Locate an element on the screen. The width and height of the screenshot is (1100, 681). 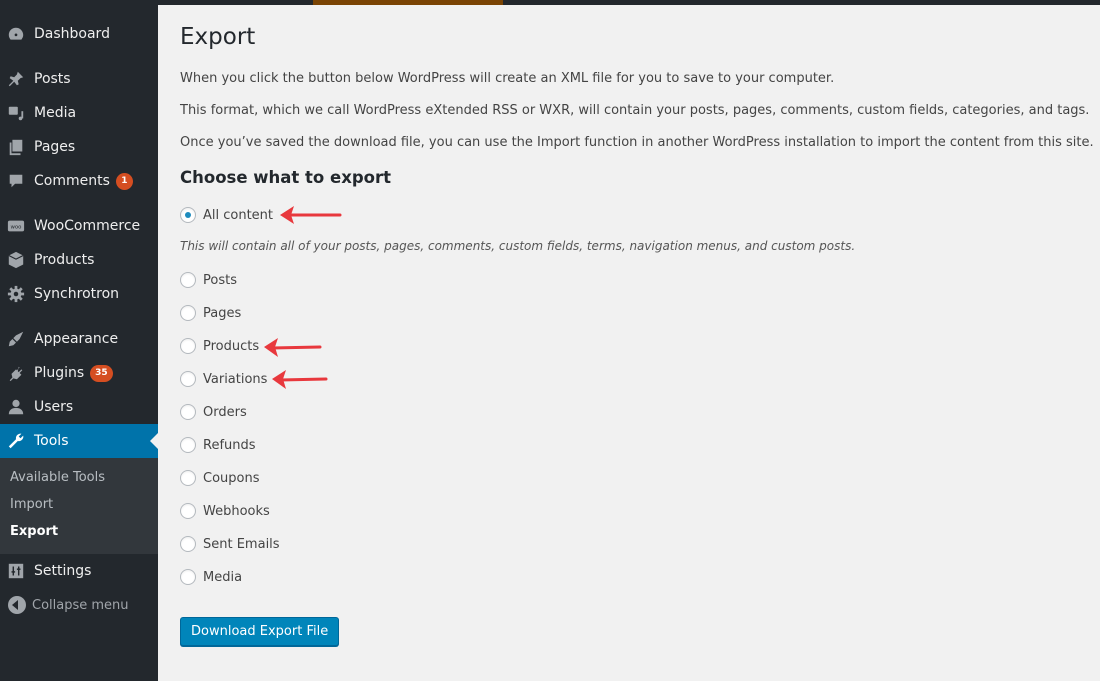
annotation-arrow-products is located at coordinates (293, 347).